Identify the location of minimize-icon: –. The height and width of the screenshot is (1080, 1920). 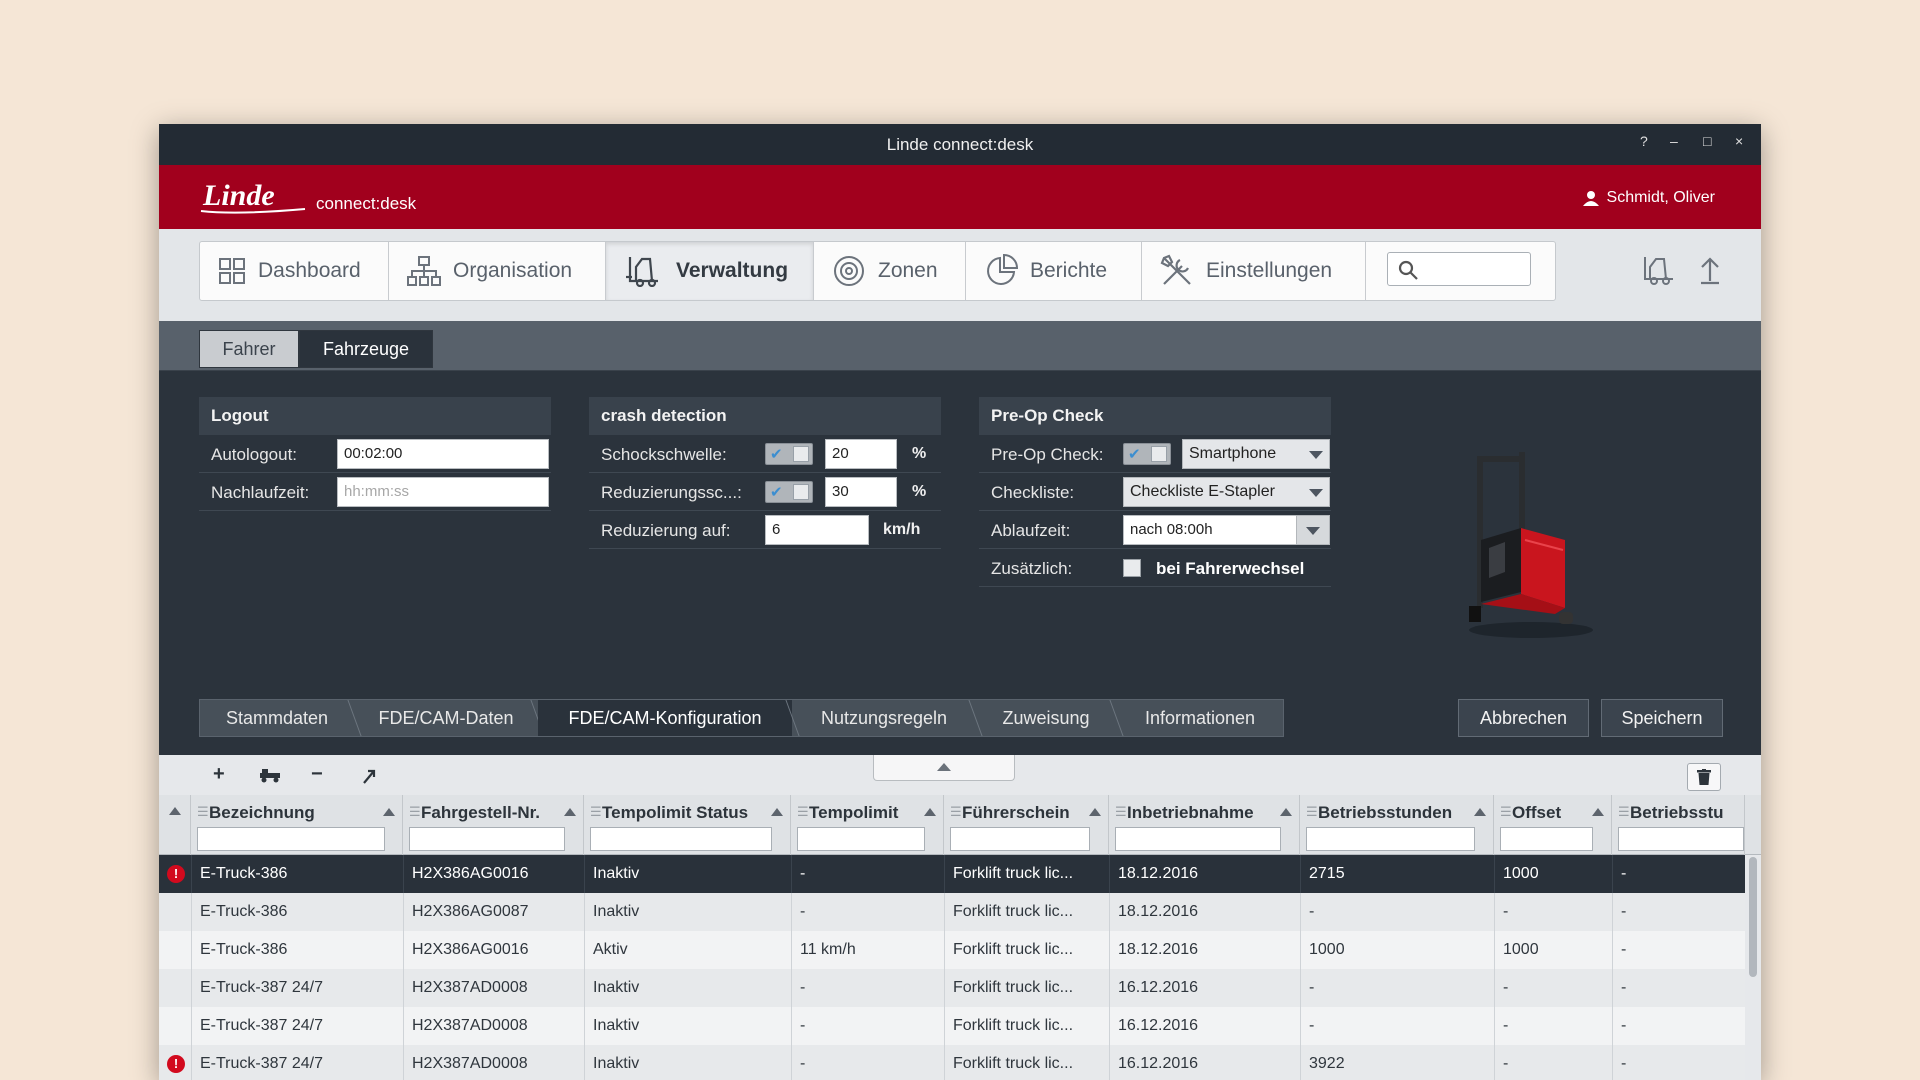
(1674, 141).